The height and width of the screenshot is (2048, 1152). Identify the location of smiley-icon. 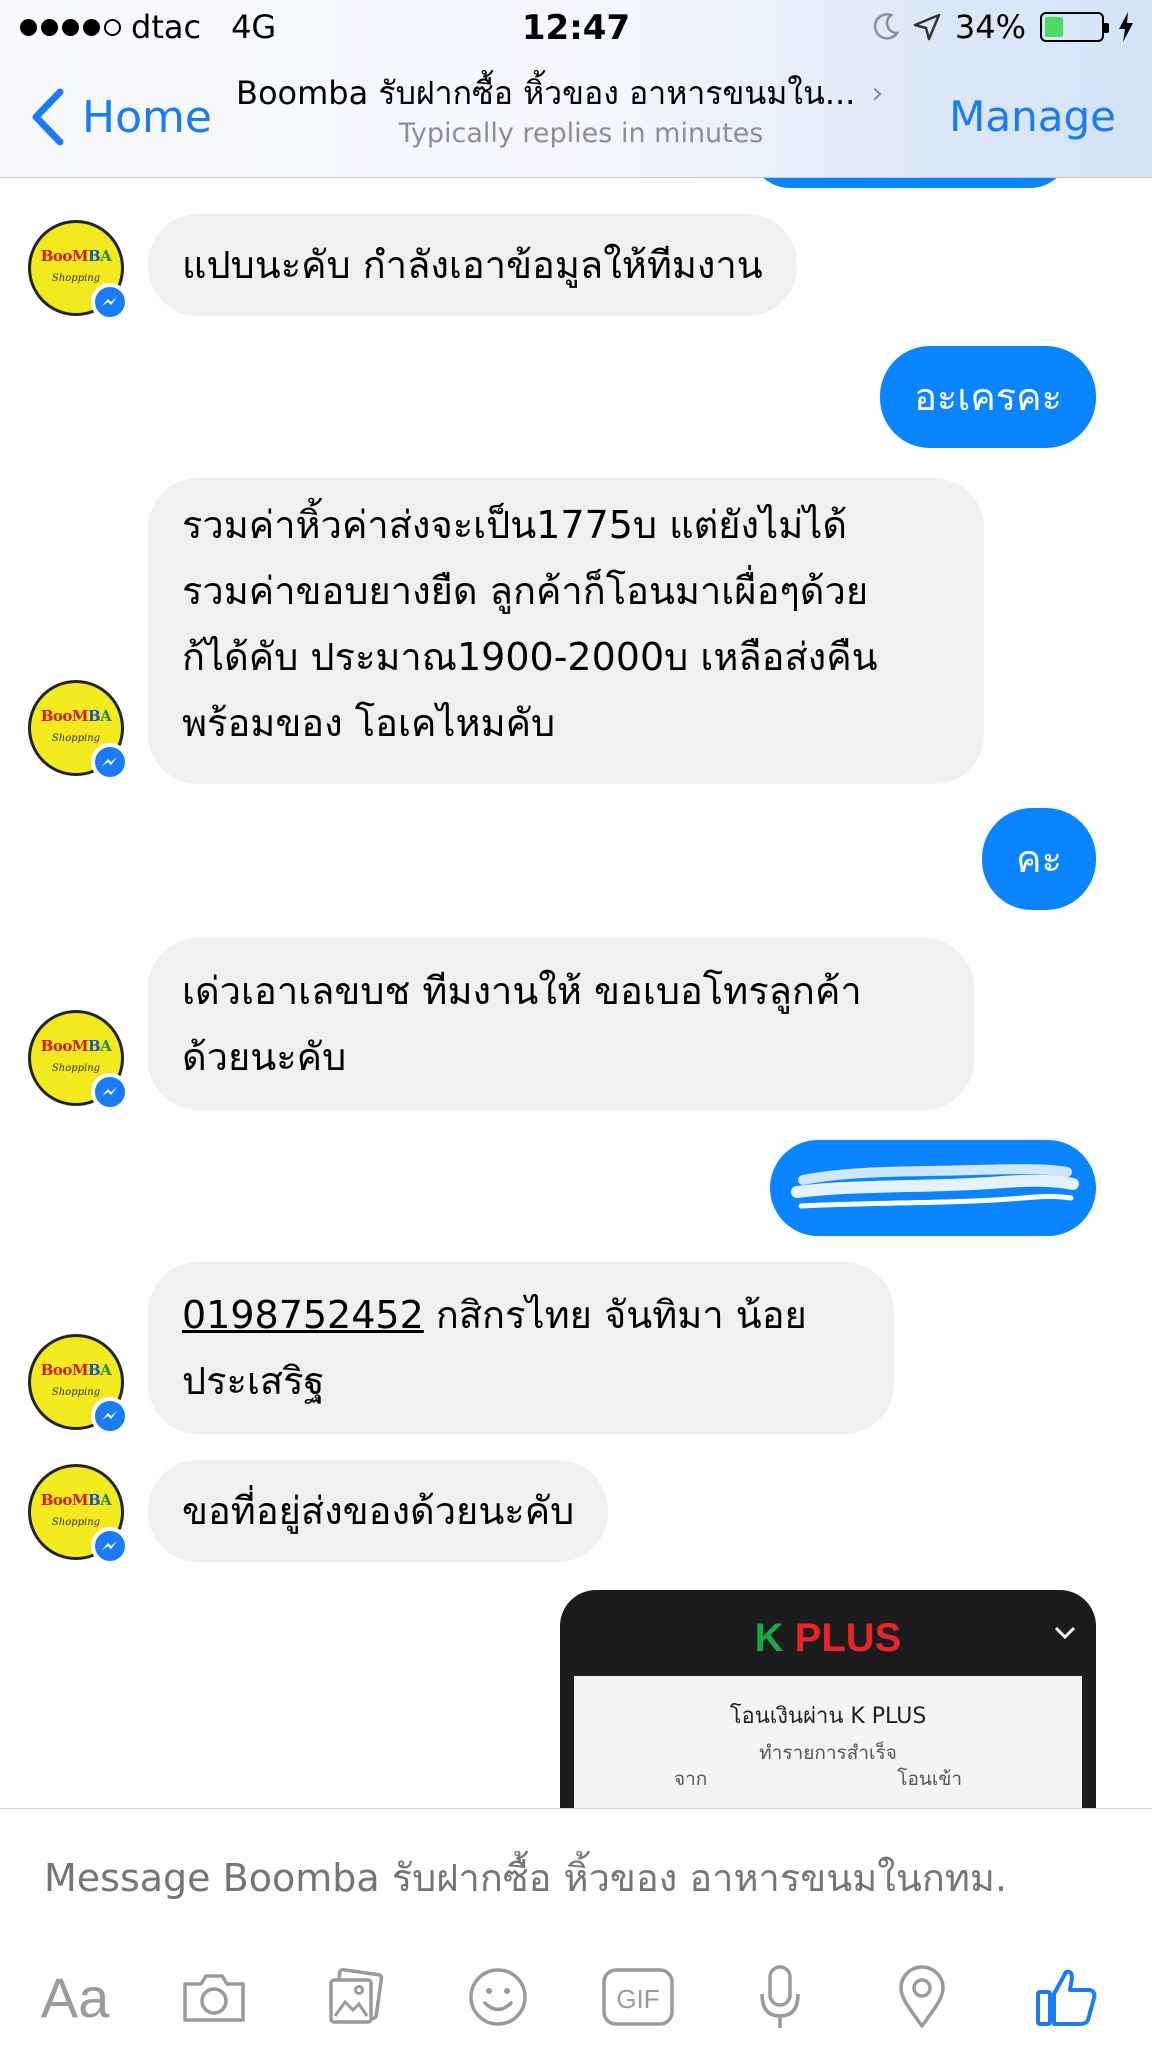
(498, 1997).